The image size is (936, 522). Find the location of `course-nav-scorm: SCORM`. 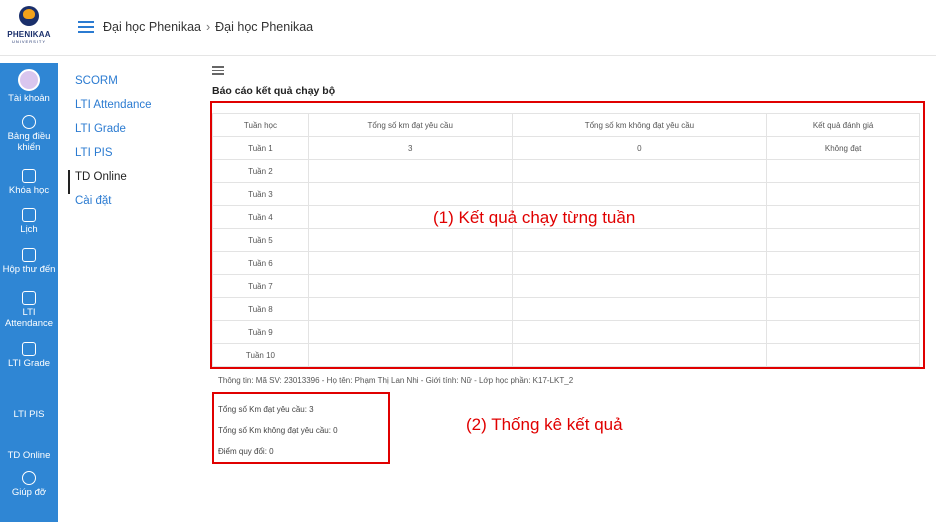

course-nav-scorm: SCORM is located at coordinates (128, 86).